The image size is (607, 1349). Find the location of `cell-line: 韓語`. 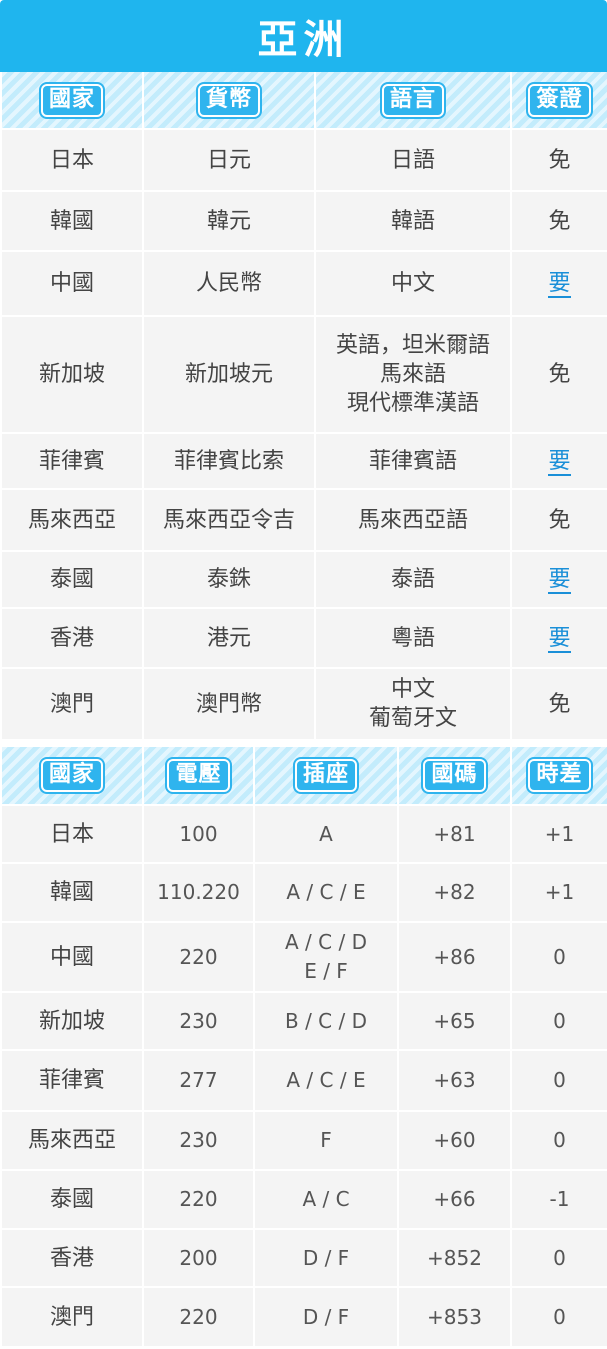

cell-line: 韓語 is located at coordinates (412, 221).